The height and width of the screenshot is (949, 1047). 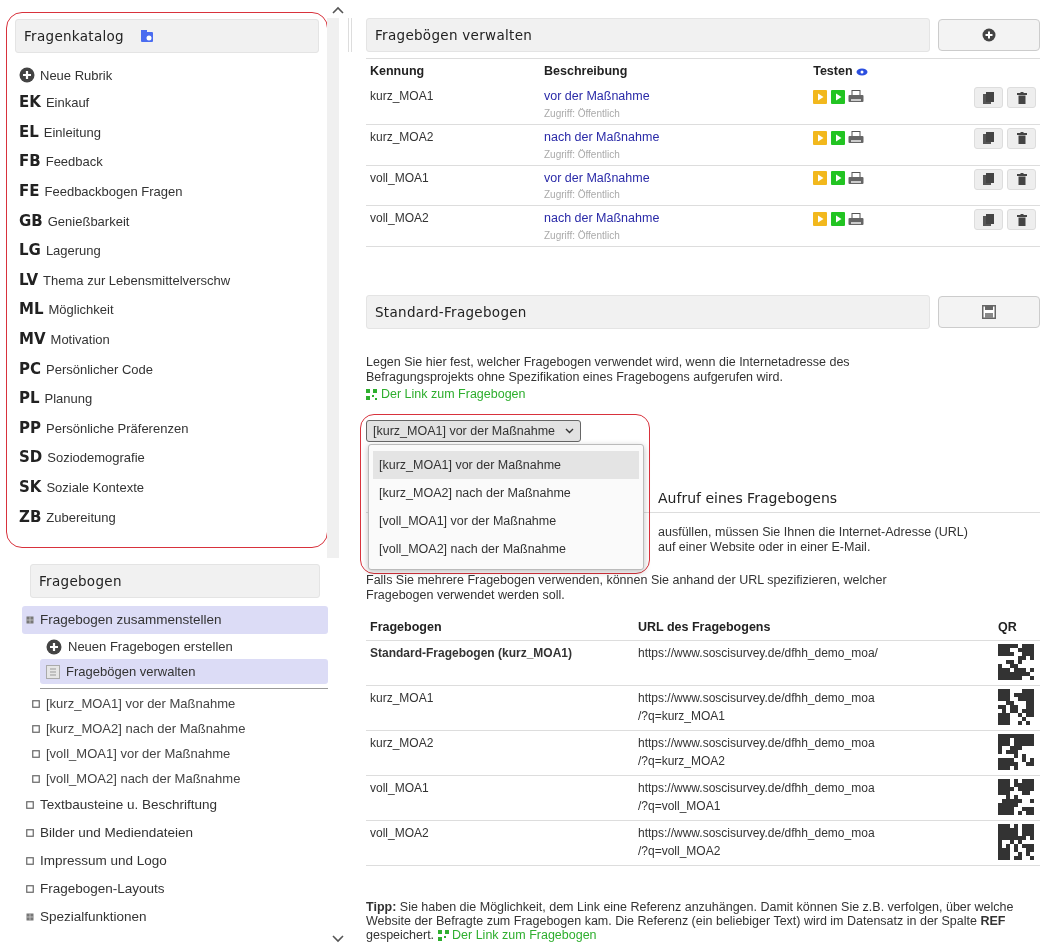 What do you see at coordinates (338, 939) in the screenshot?
I see `scroll-down-icon` at bounding box center [338, 939].